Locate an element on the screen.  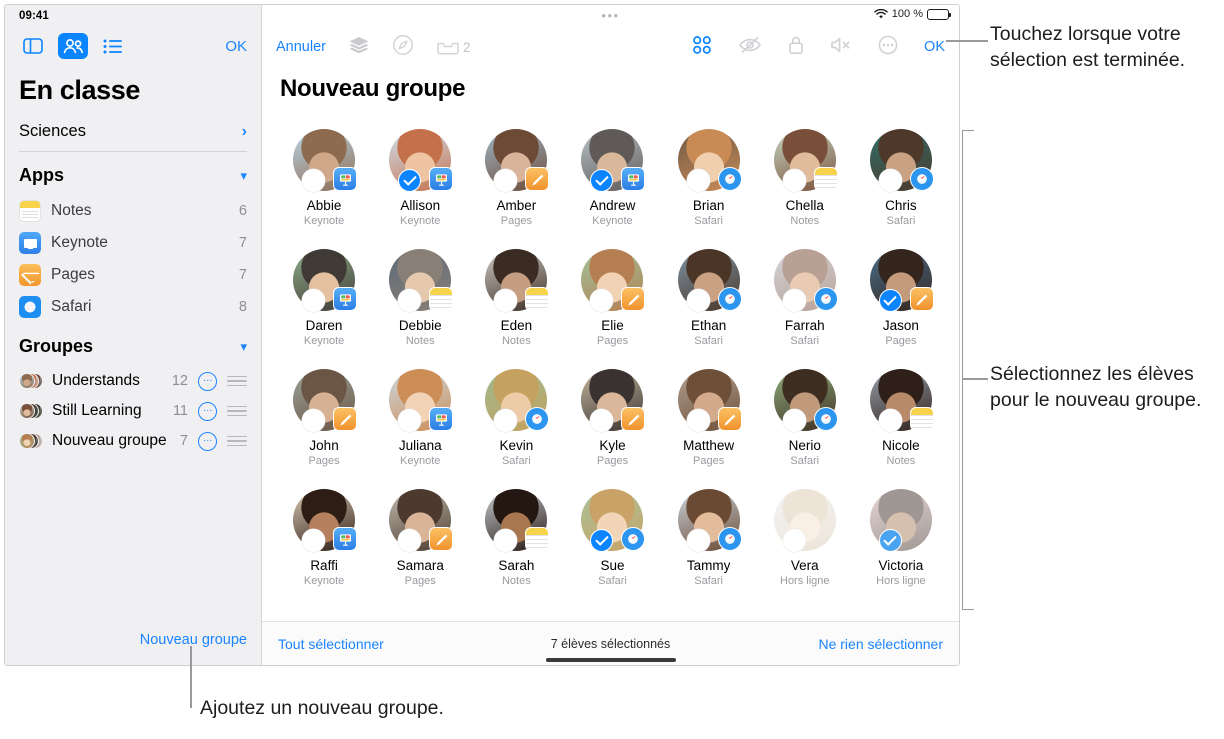
student-card: Nerio Safari is located at coordinates (805, 423).